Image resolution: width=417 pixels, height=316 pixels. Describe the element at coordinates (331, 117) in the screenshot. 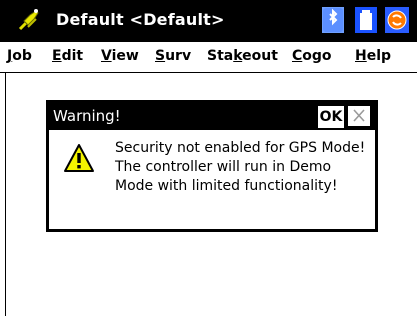

I see `ok-button: OK` at that location.